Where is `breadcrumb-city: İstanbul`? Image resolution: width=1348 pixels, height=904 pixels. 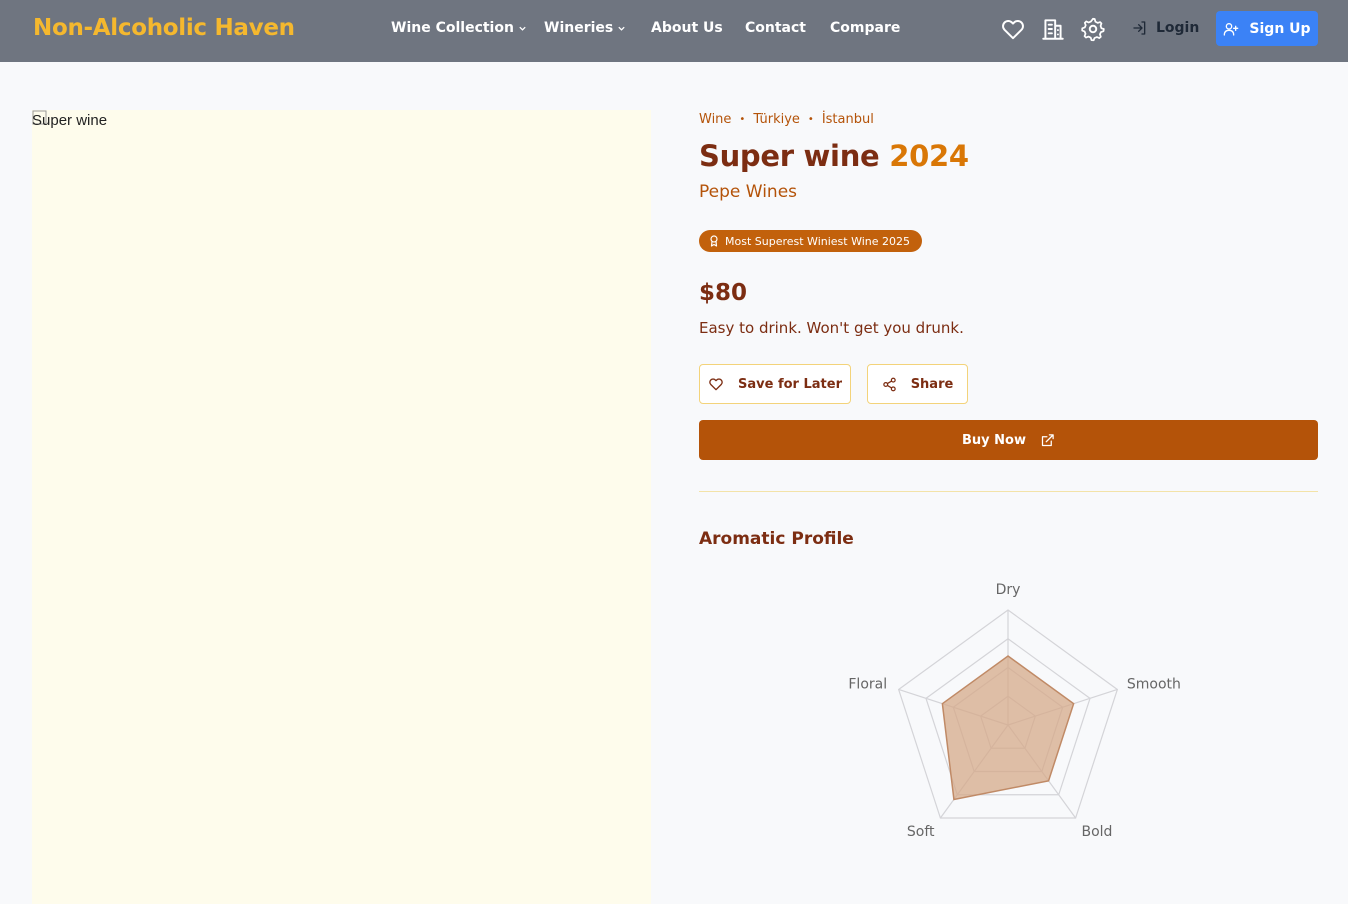
breadcrumb-city: İstanbul is located at coordinates (848, 119).